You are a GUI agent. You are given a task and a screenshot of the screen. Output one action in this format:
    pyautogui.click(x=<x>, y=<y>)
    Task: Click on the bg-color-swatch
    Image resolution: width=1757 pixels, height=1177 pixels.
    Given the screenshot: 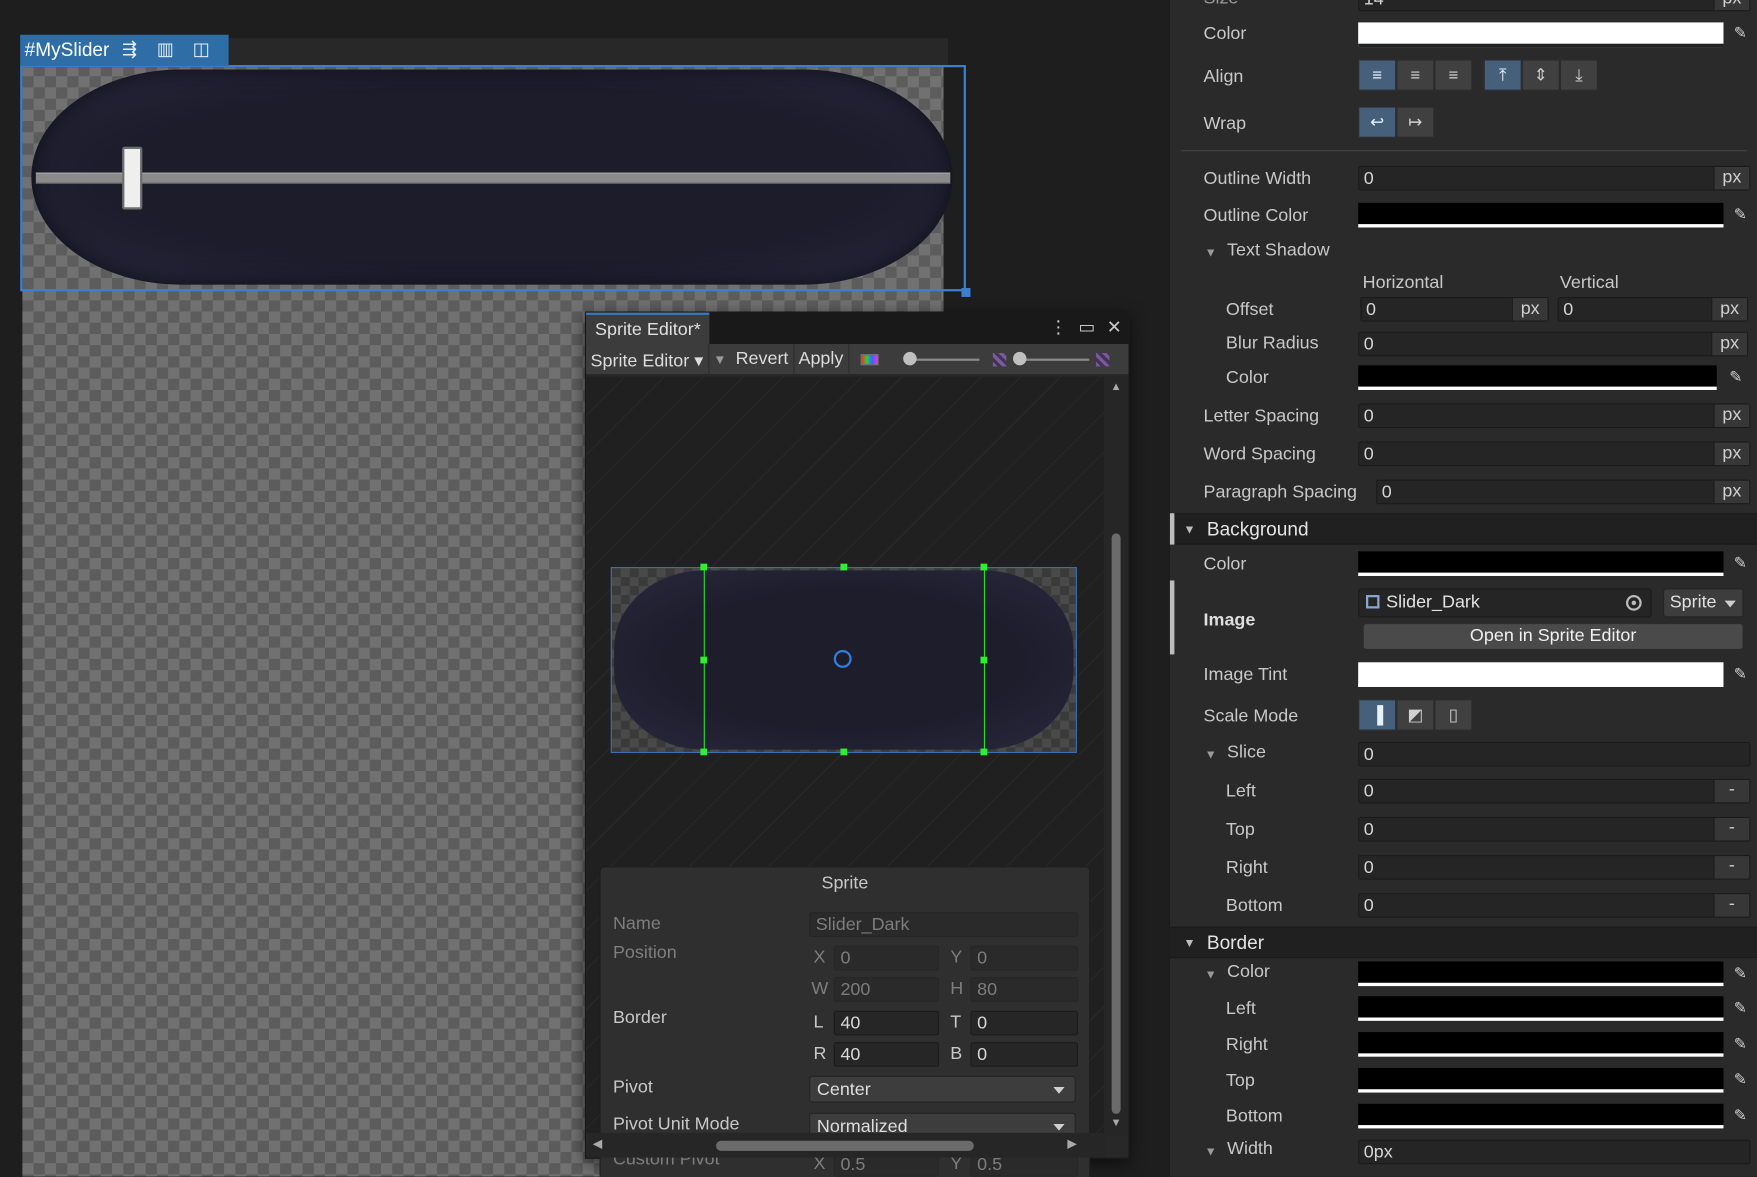 What is the action you would take?
    pyautogui.click(x=1541, y=563)
    